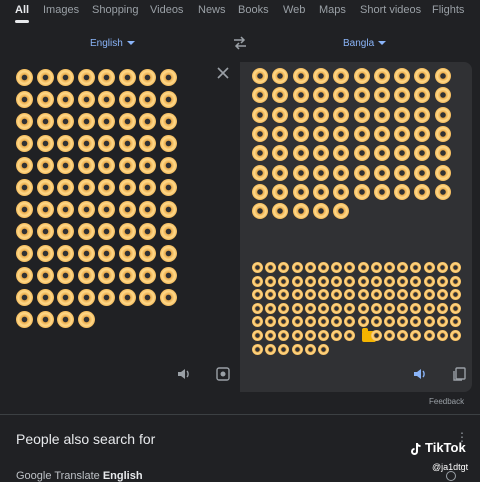 The width and height of the screenshot is (480, 482). Describe the element at coordinates (365, 43) in the screenshot. I see `target-language-select: Bangla` at that location.